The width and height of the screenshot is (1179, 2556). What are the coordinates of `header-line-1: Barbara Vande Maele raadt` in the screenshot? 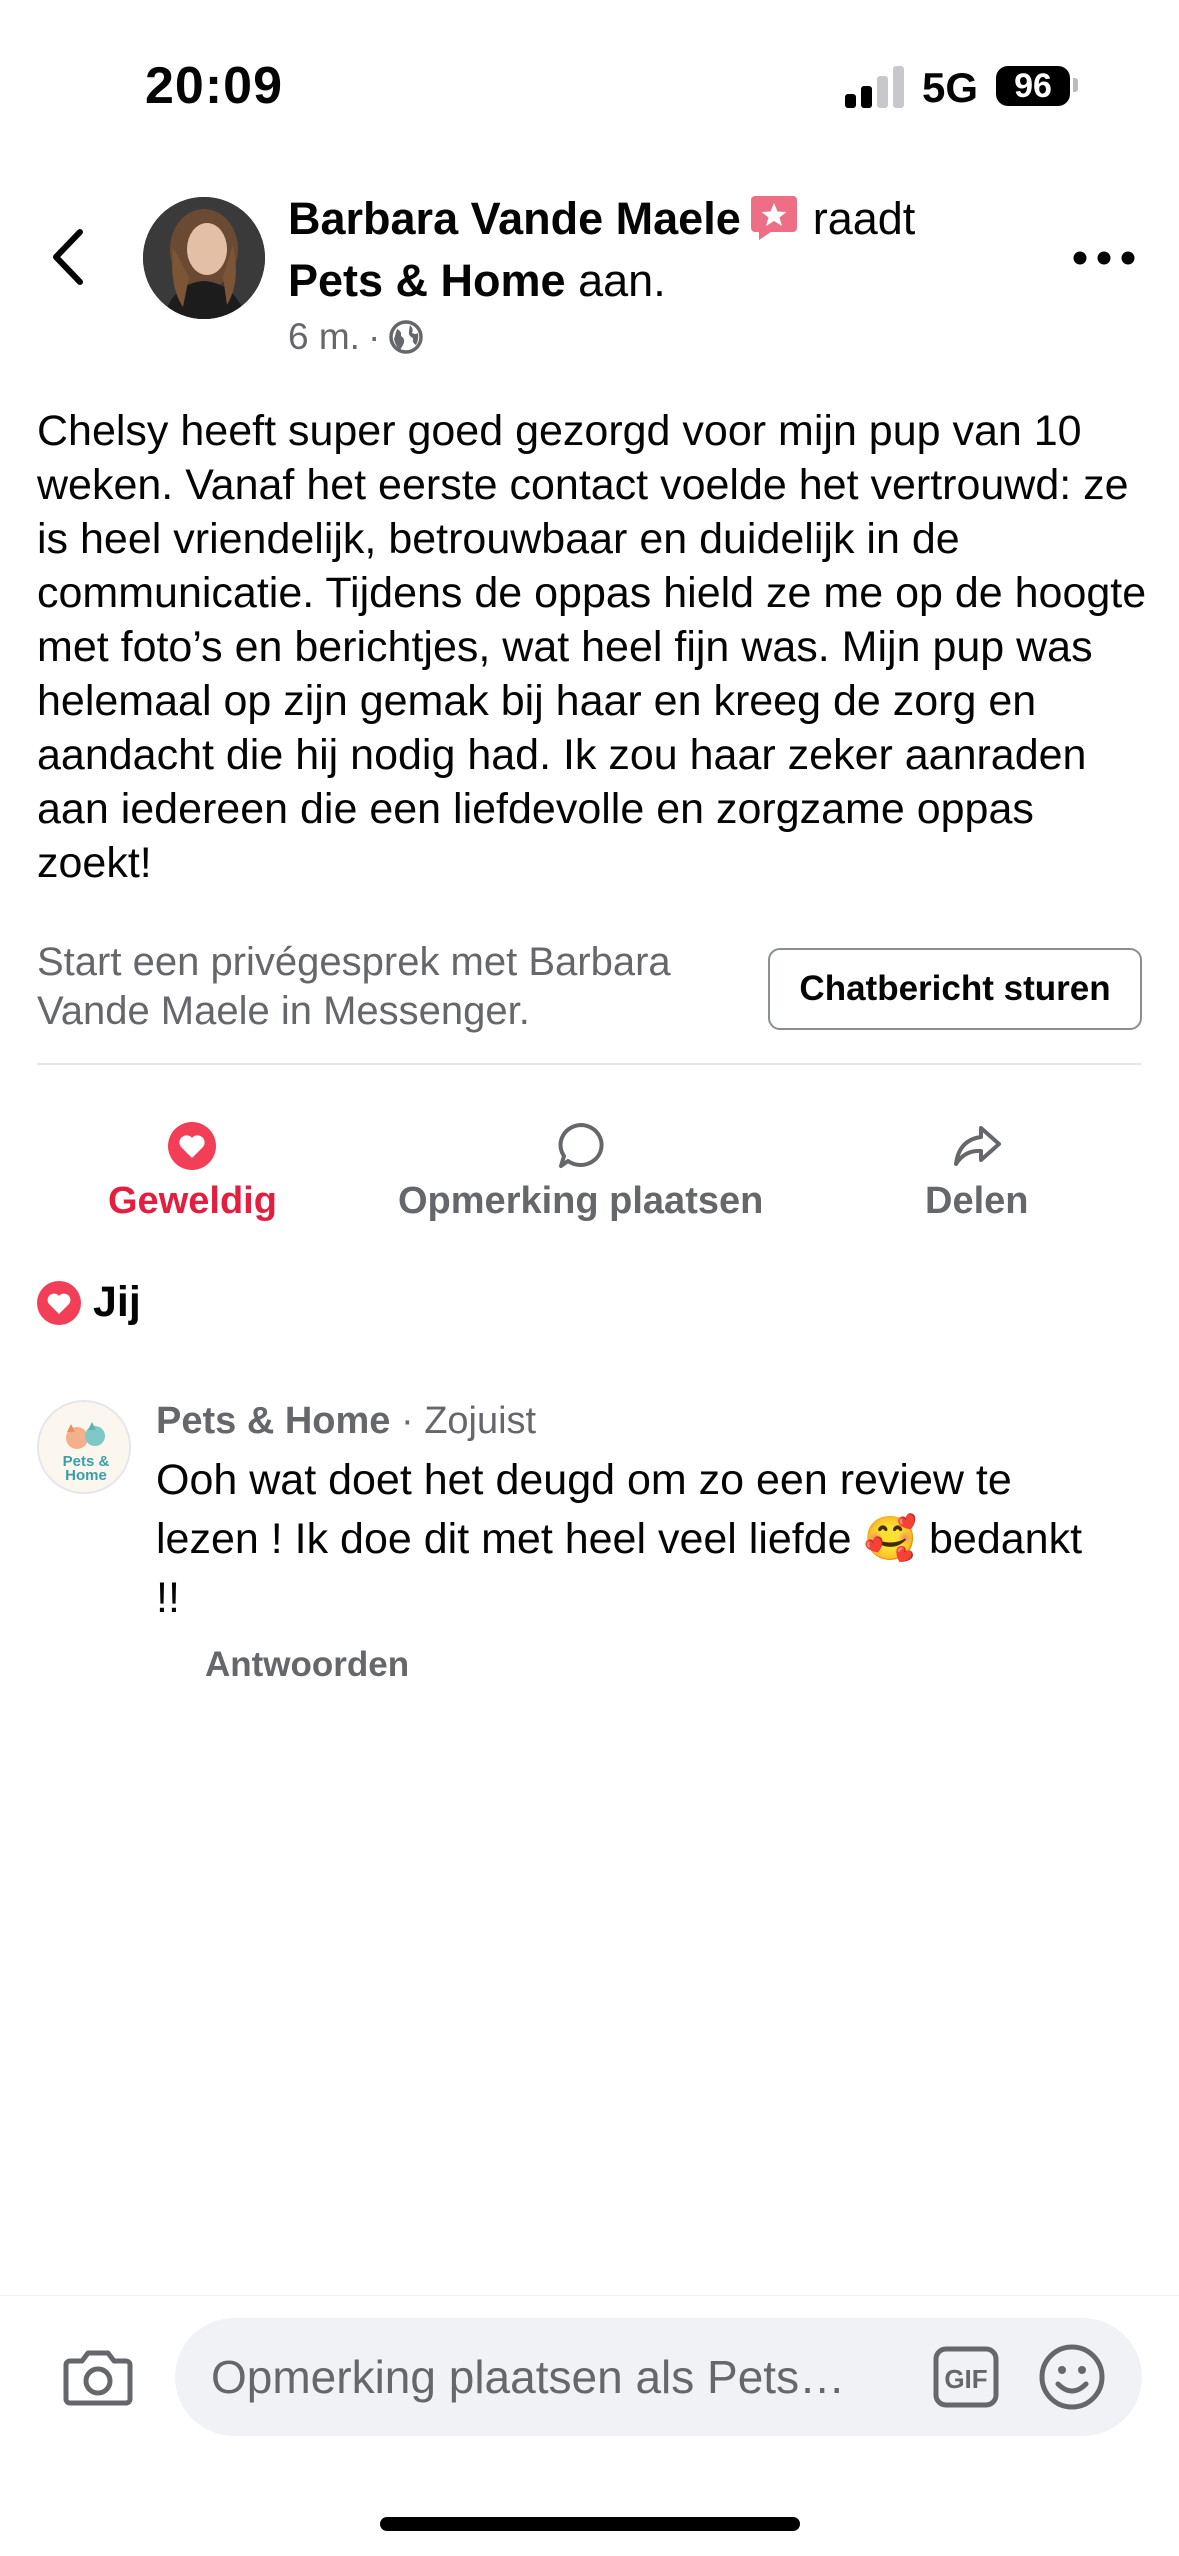 It's located at (648, 219).